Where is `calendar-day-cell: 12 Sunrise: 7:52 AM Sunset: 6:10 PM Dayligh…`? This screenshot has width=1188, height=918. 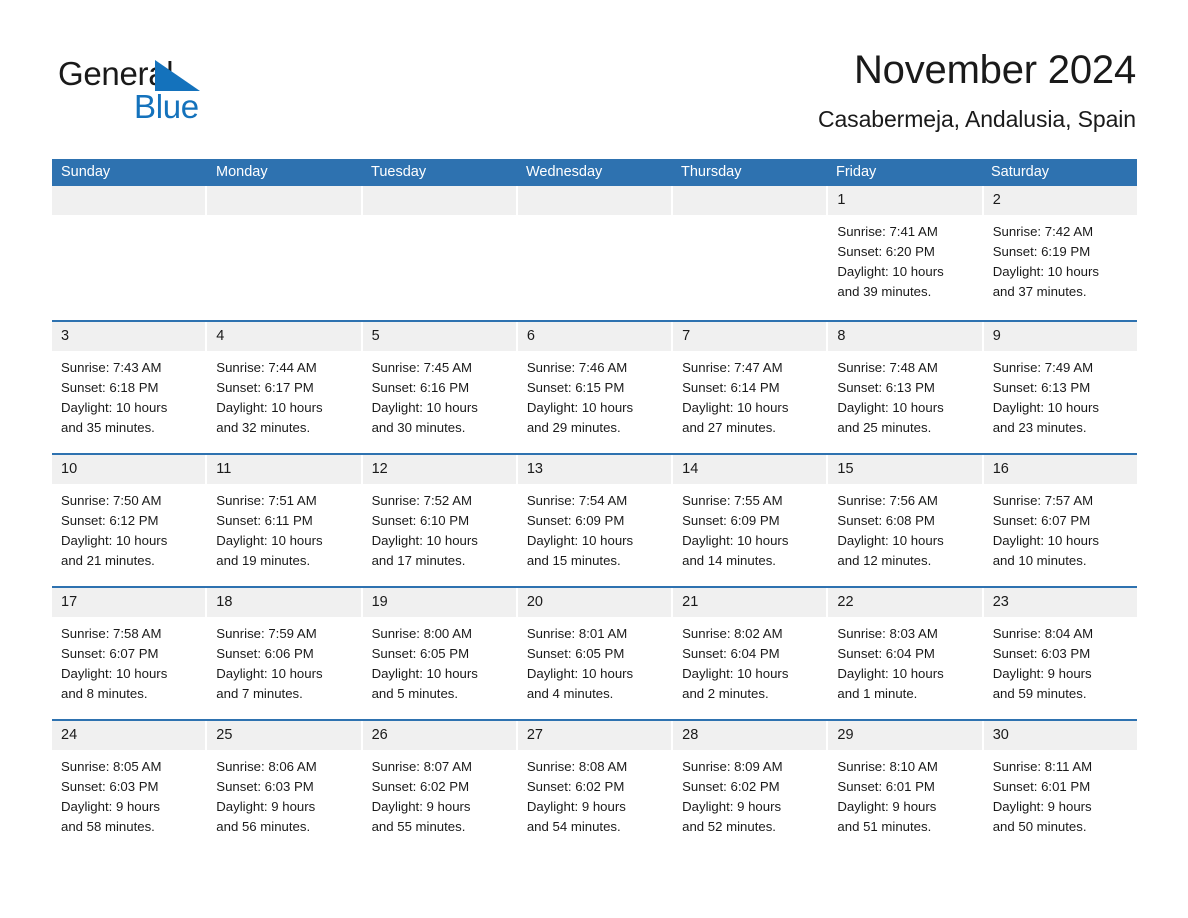 calendar-day-cell: 12 Sunrise: 7:52 AM Sunset: 6:10 PM Dayligh… is located at coordinates (440, 520).